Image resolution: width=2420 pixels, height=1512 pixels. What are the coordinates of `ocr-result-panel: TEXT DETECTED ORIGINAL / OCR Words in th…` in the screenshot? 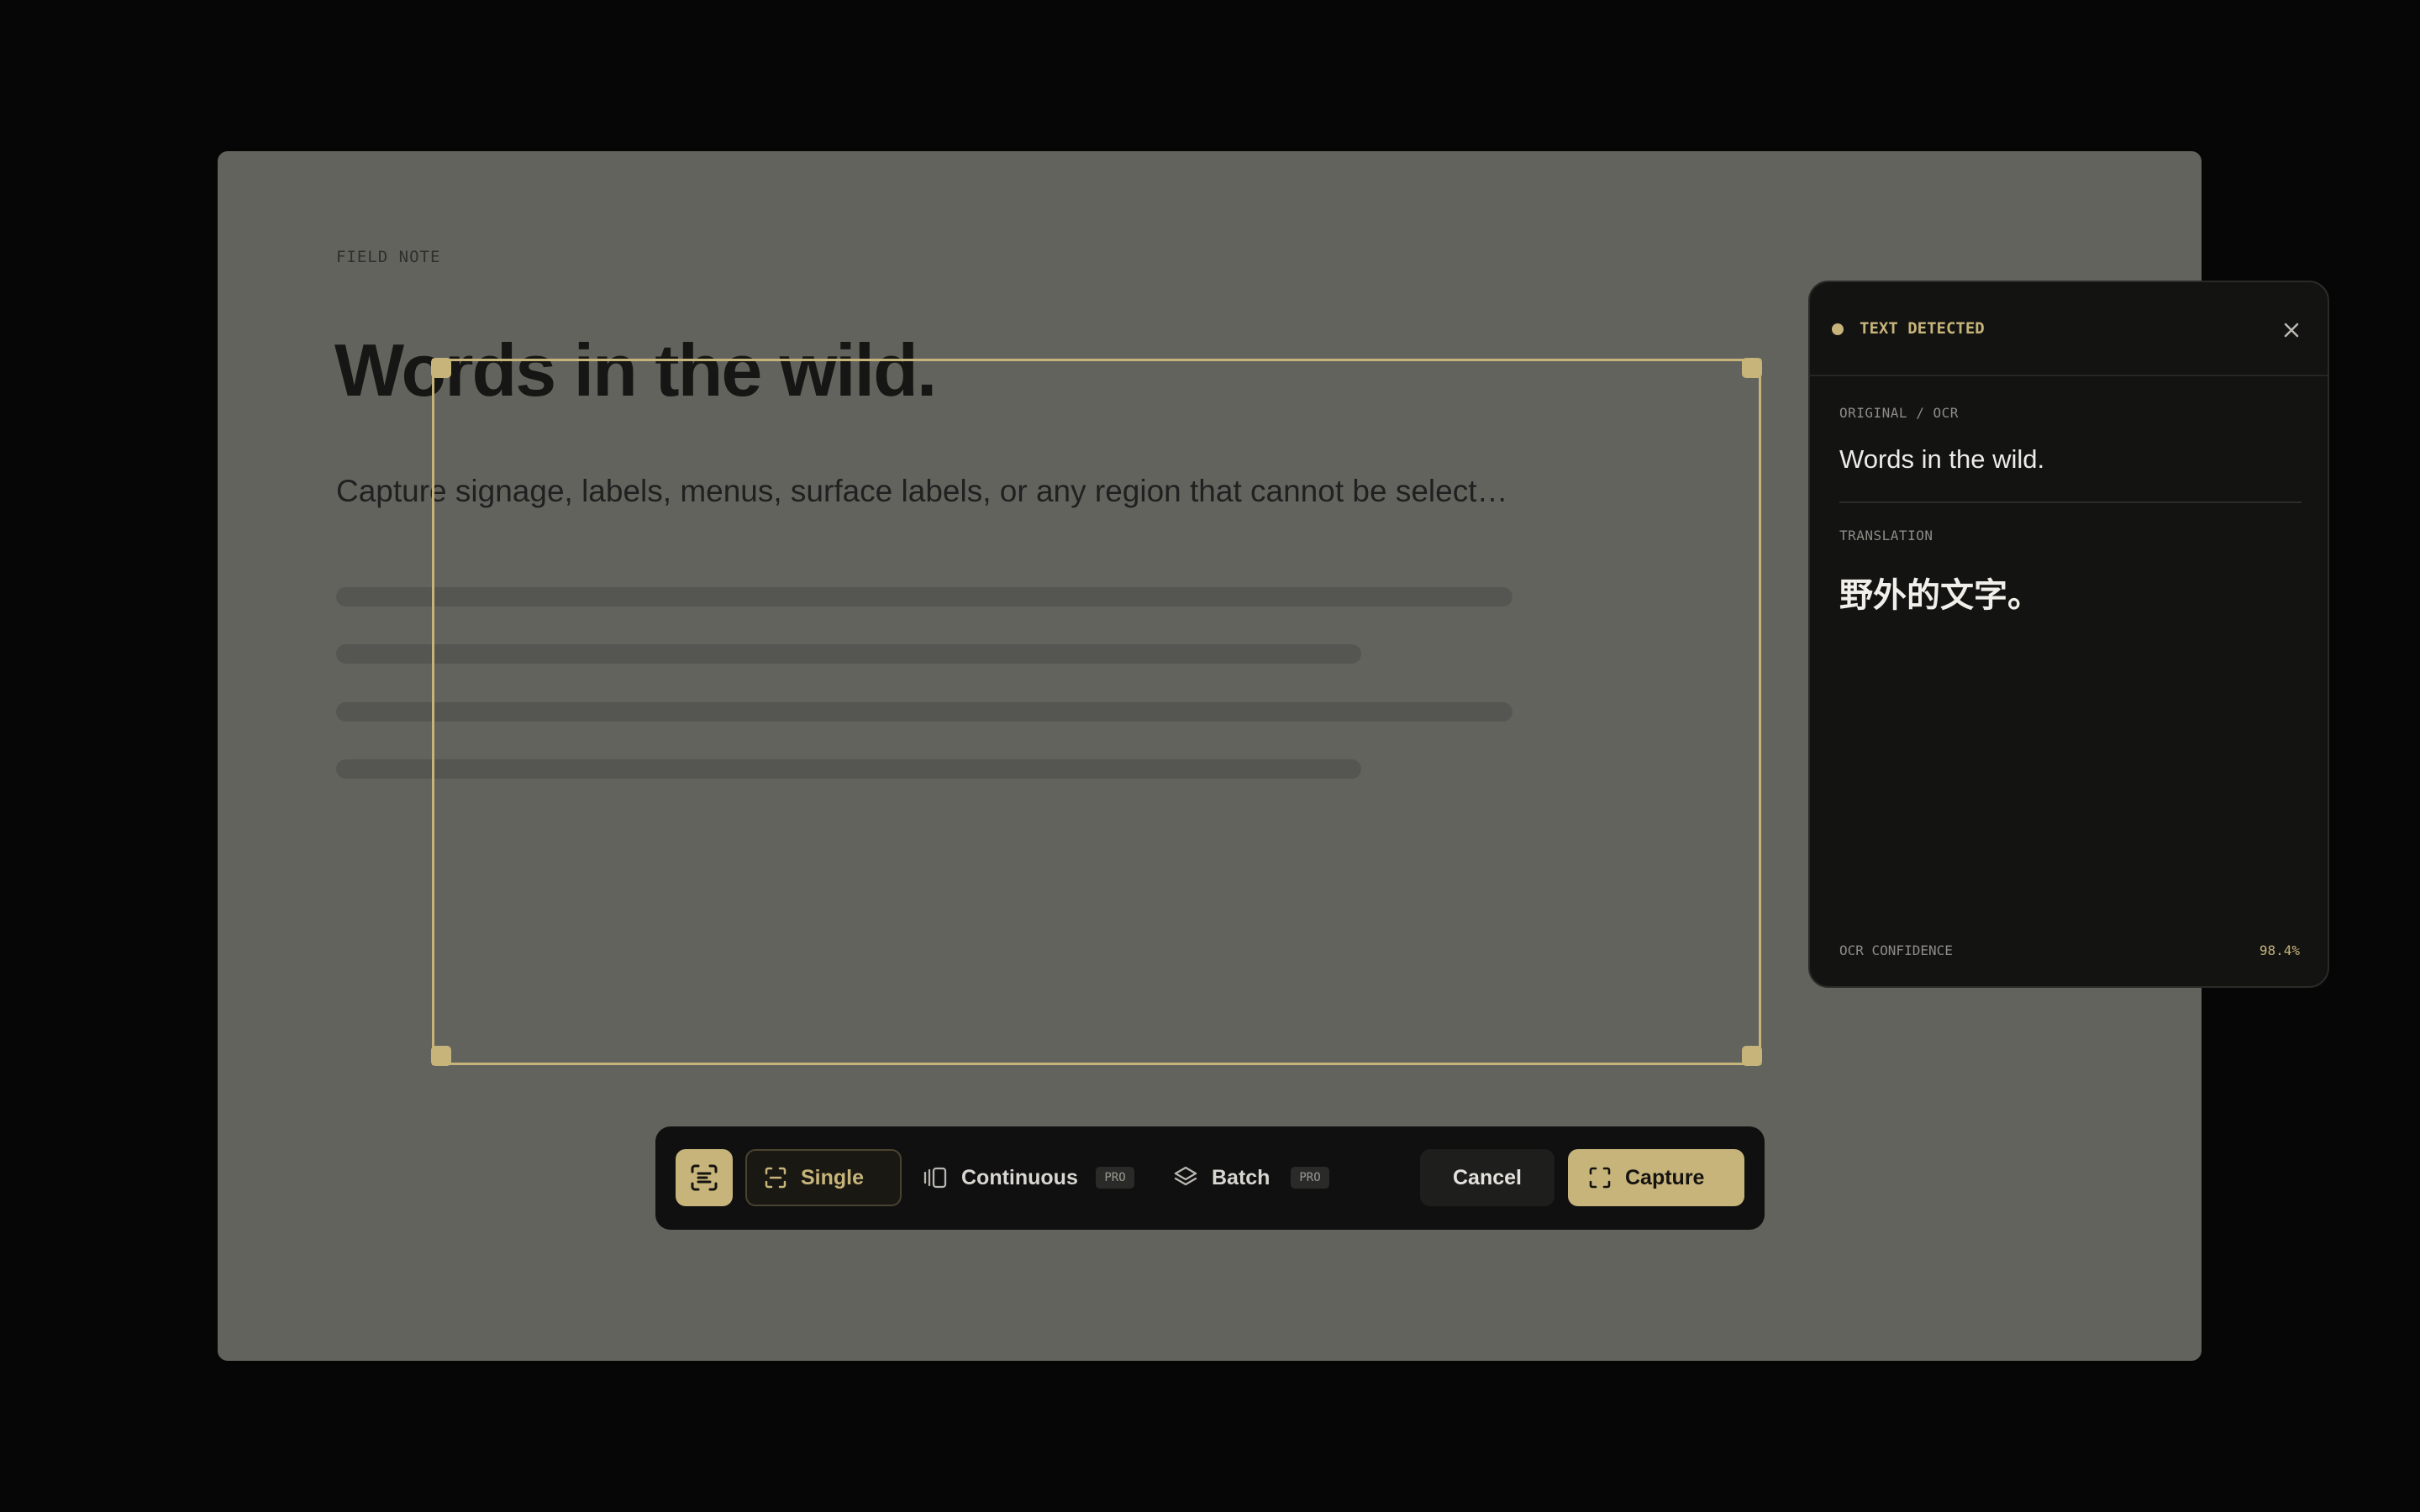 It's located at (2068, 634).